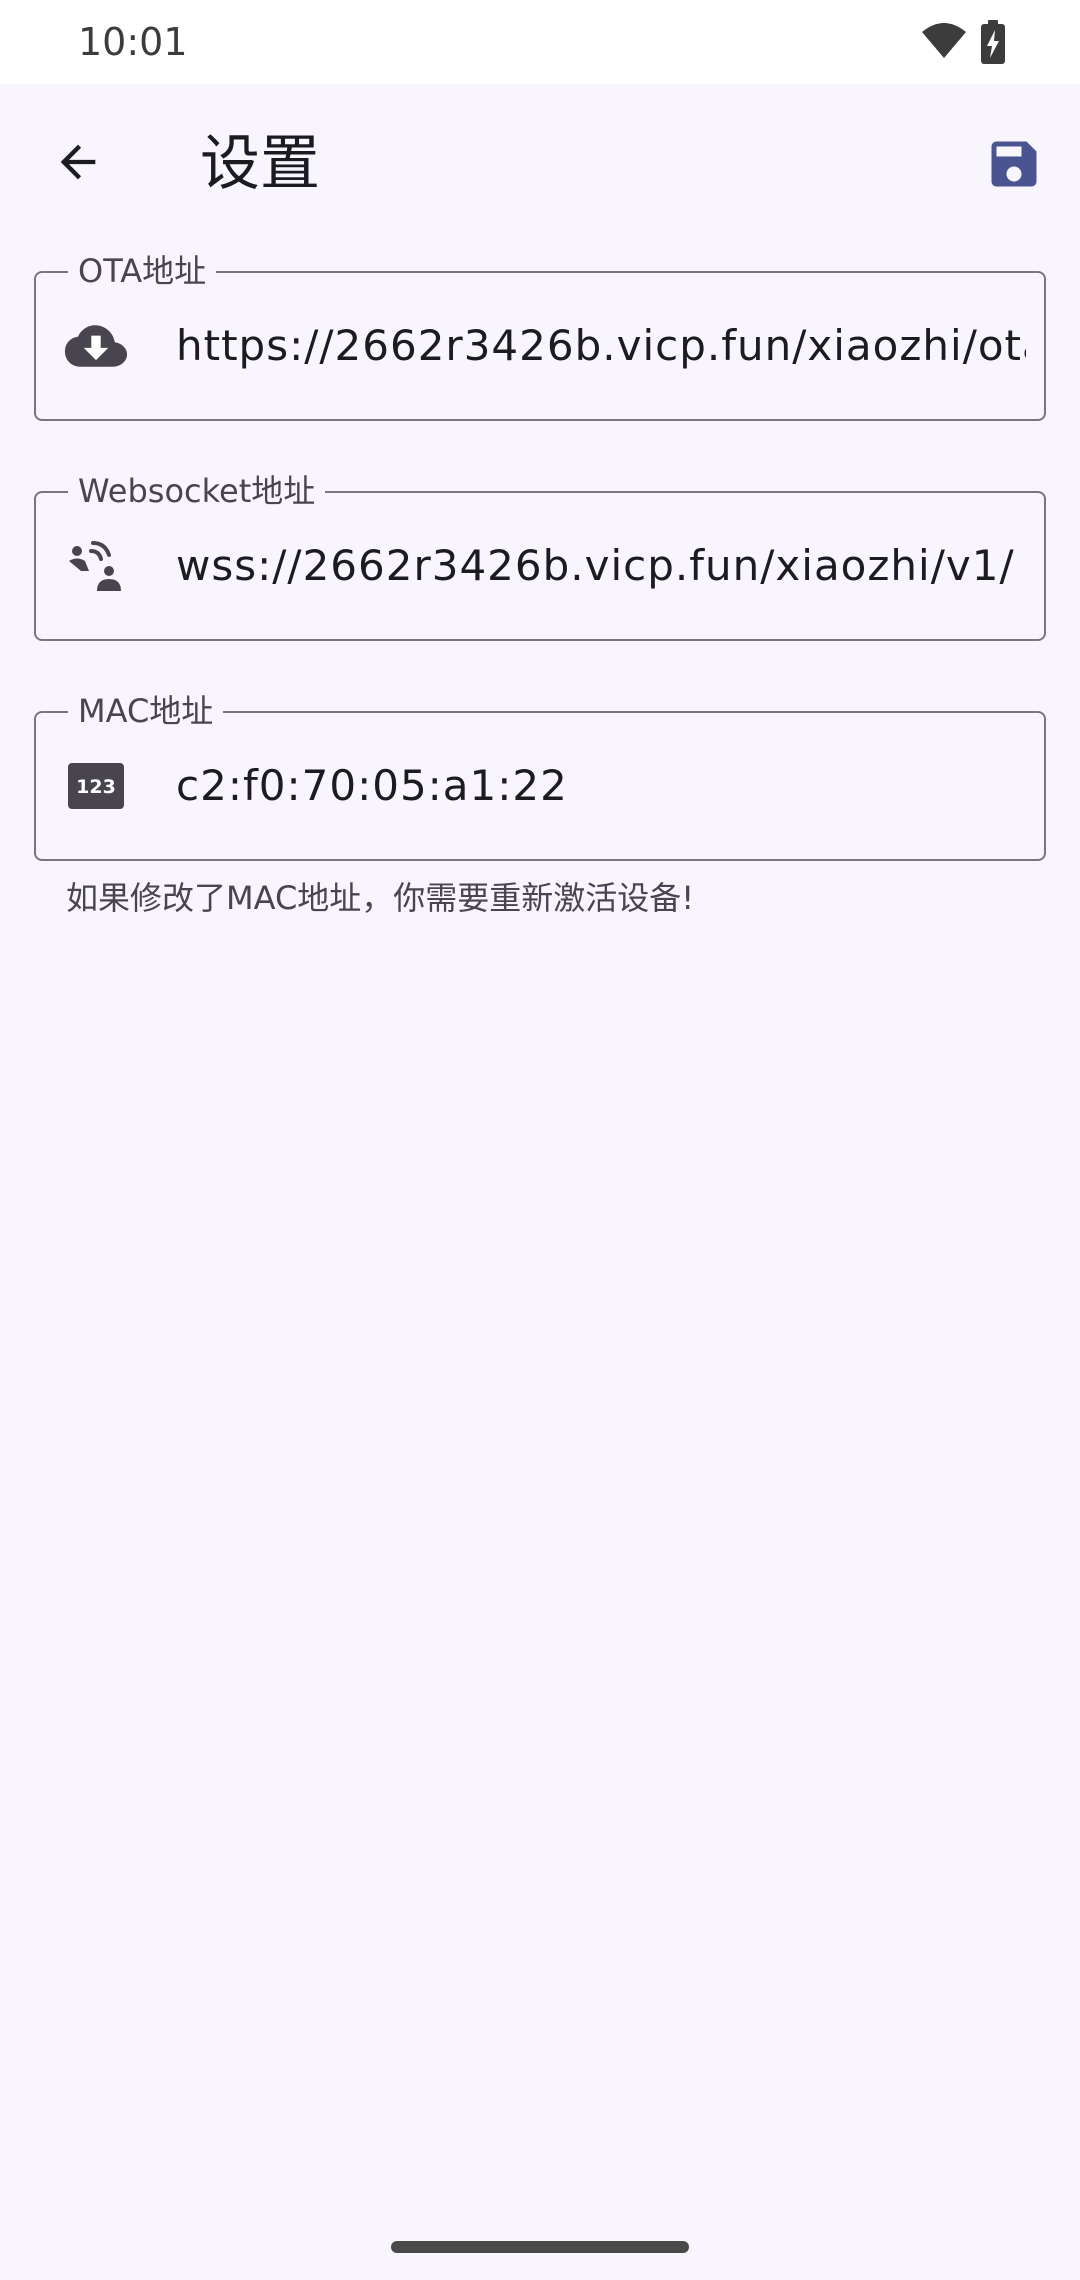 The image size is (1080, 2280). I want to click on status-bar: 10:01, so click(540, 42).